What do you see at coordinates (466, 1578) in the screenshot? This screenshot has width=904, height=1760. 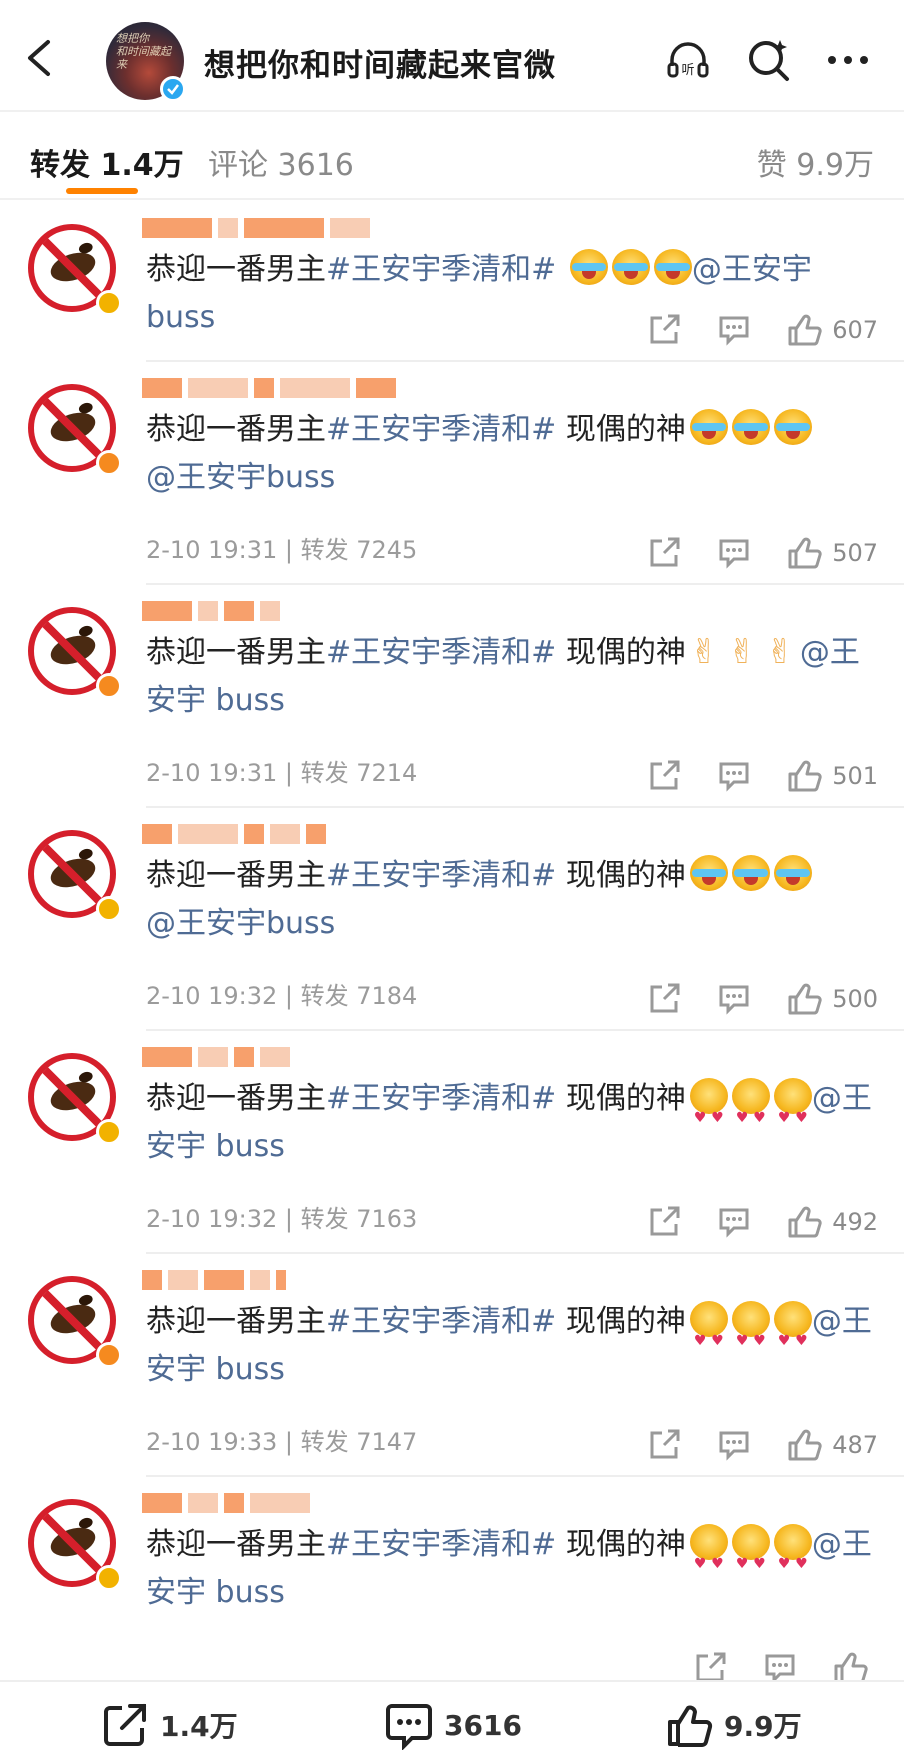 I see `repost-item: 恭迎一番男主#王安宇季清和# 现偶的神 @王安宇 buss` at bounding box center [466, 1578].